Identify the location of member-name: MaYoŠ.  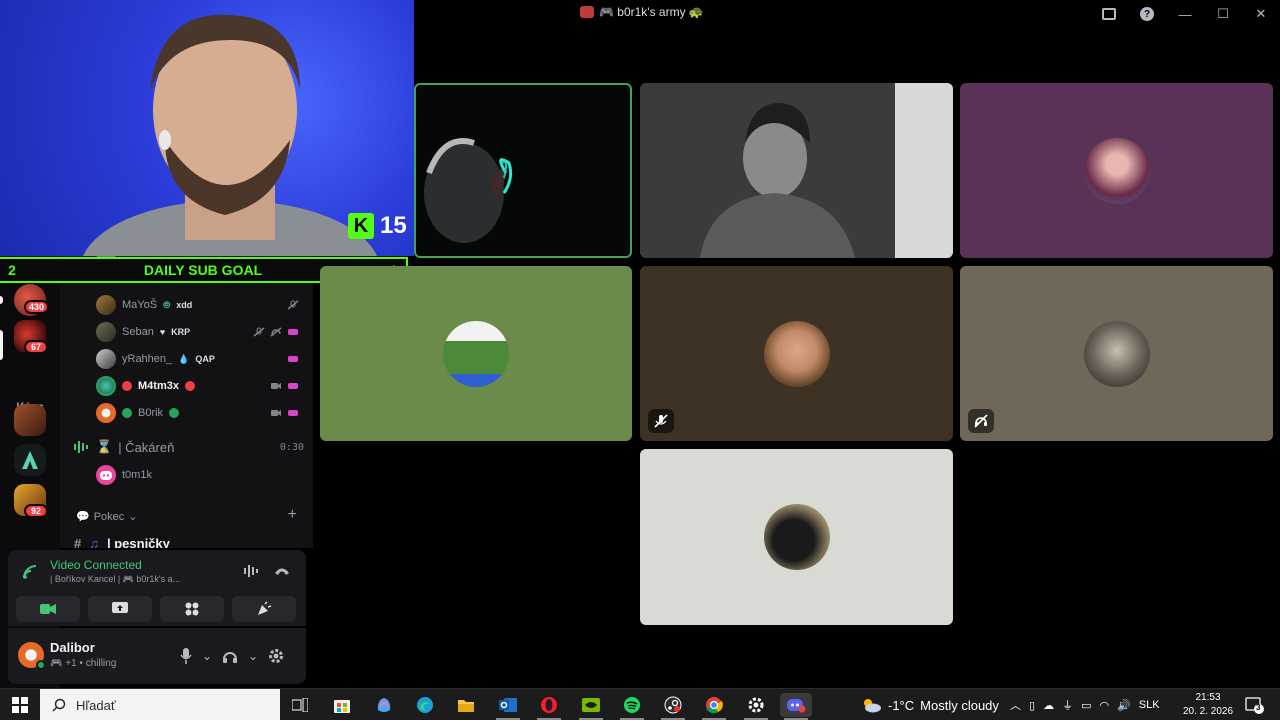
(140, 305).